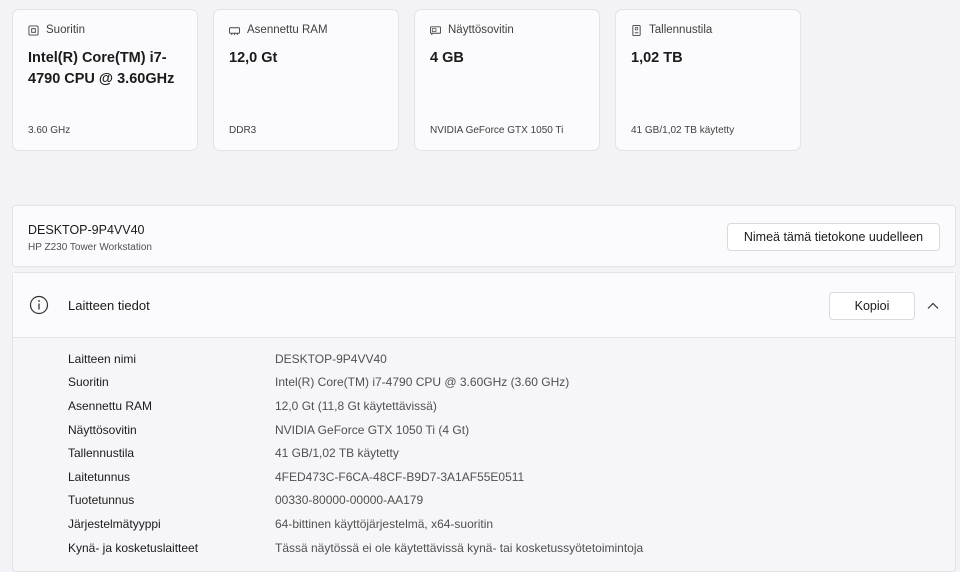 This screenshot has width=960, height=572. What do you see at coordinates (86, 230) in the screenshot?
I see `device-name: DESKTOP-9P4VV40` at bounding box center [86, 230].